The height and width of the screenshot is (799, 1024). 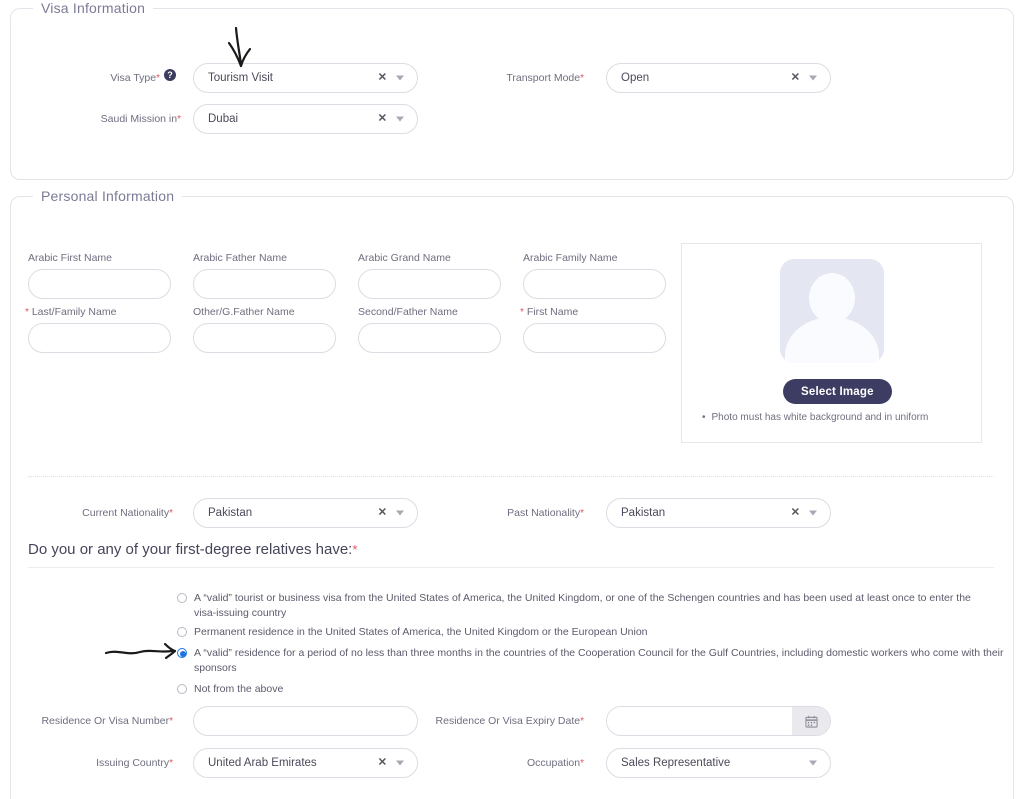 I want to click on arabic-first-name-label: Arabic First Name, so click(x=70, y=258).